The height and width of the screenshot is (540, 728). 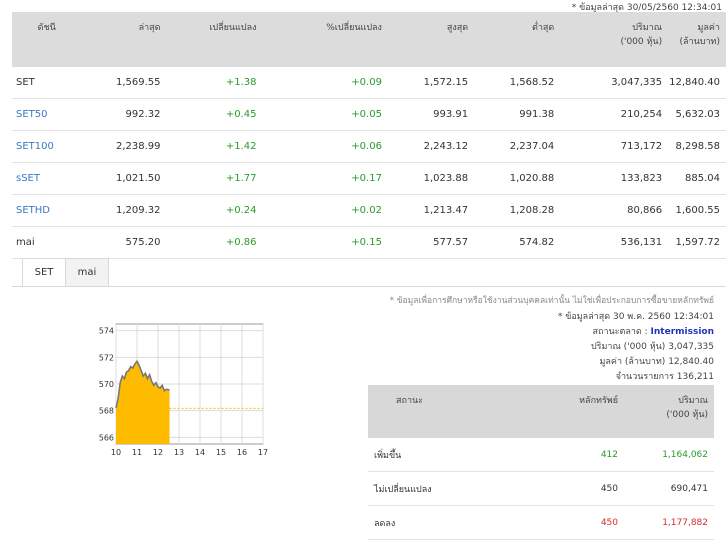 I want to click on info-value: มูลค่า (ล้านบาท) 12,840.40, so click(x=656, y=361).